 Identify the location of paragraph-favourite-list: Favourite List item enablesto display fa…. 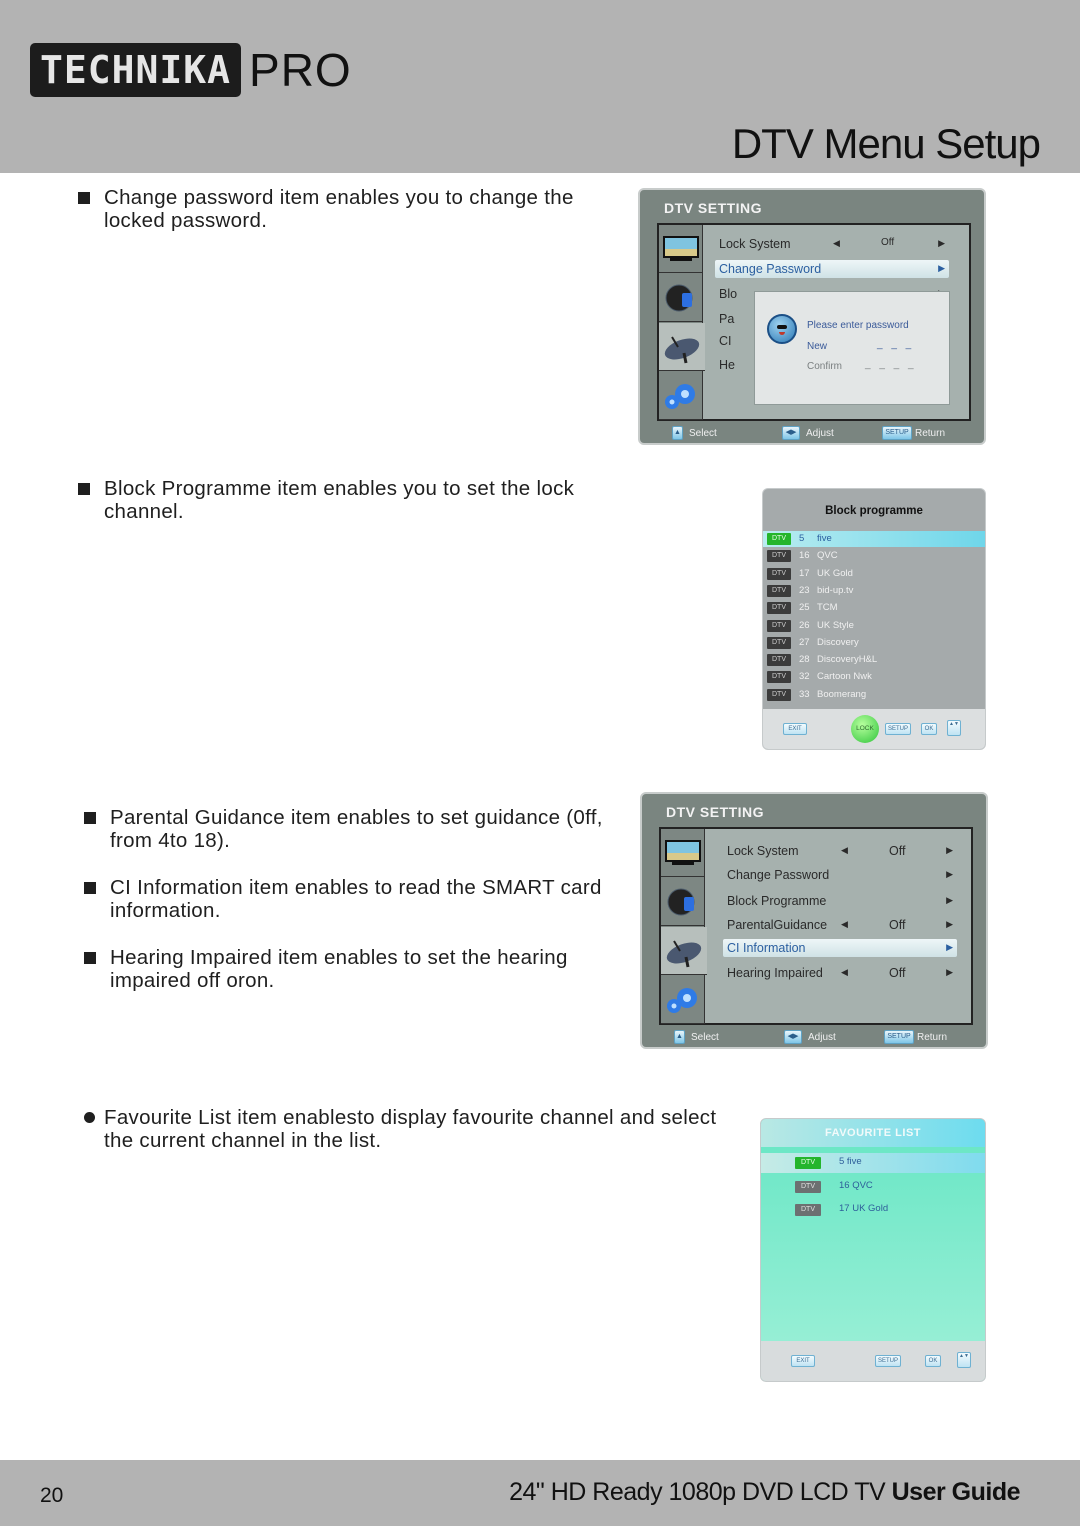
(412, 1129).